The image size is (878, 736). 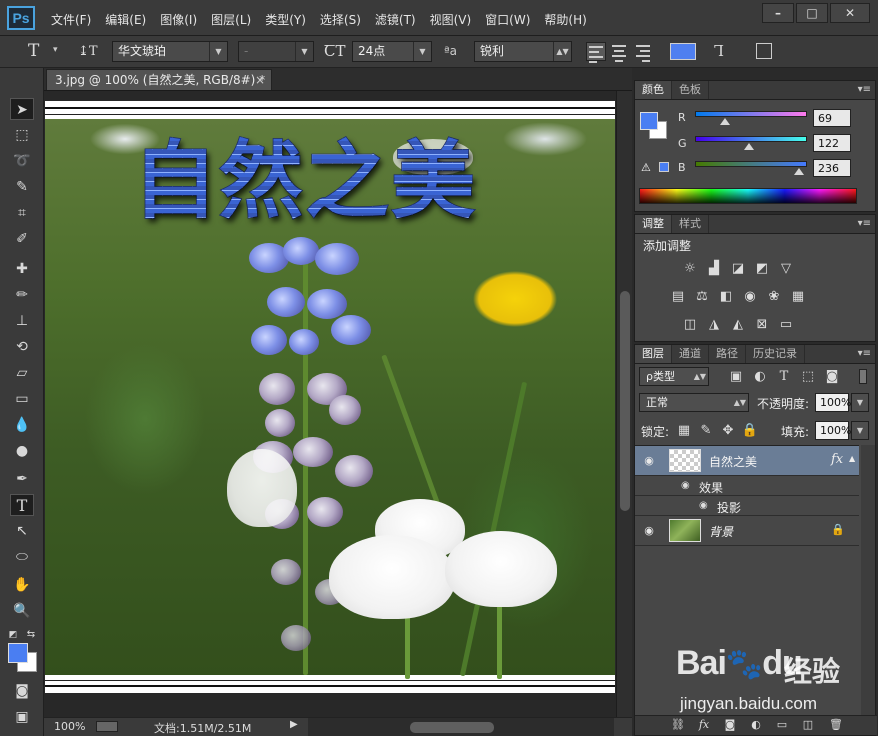 I want to click on menu-select: 选择(S), so click(x=340, y=19).